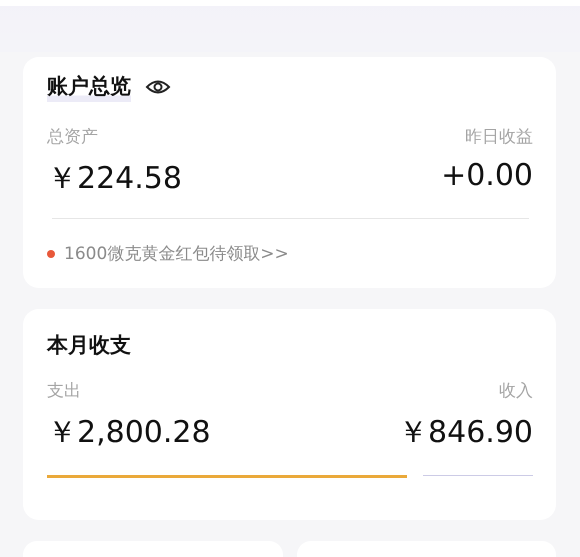 The width and height of the screenshot is (580, 557). I want to click on card-title: 本月收支, so click(89, 345).